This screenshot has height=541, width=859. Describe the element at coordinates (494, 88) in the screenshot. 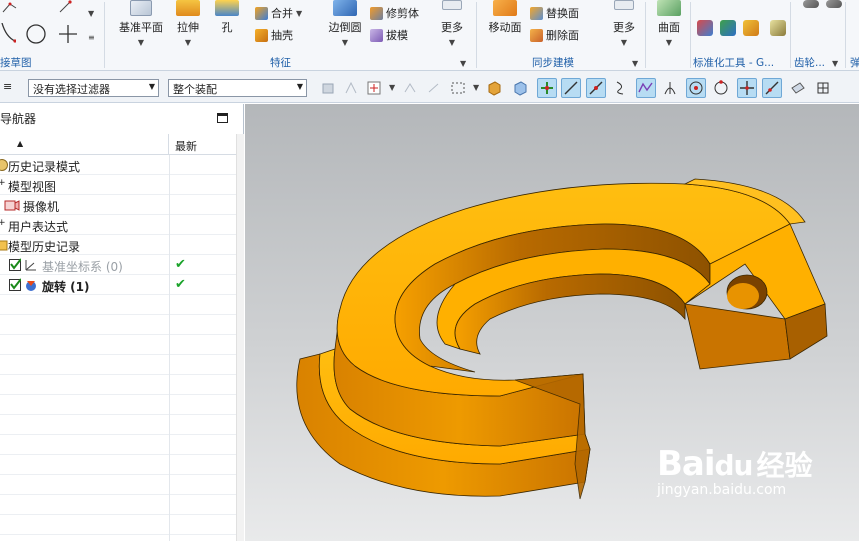

I see `solid-body-icon` at that location.